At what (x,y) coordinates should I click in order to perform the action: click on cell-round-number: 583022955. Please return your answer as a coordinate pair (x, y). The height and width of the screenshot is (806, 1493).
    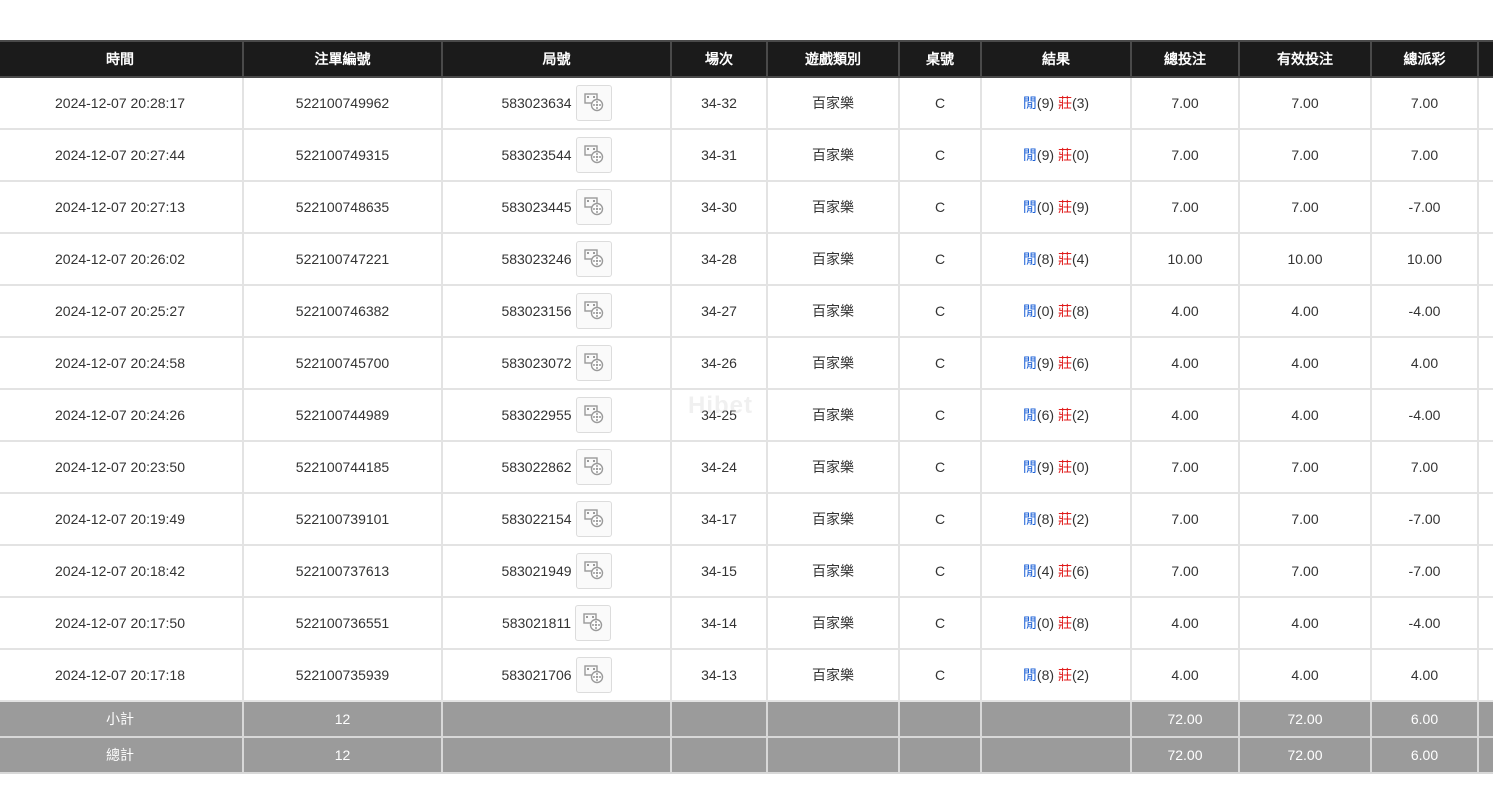
    Looking at the image, I should click on (556, 415).